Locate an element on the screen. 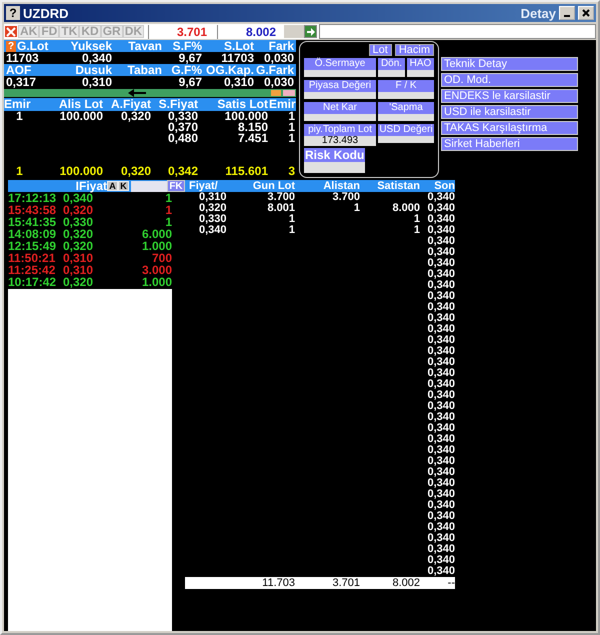 This screenshot has height=635, width=600. table-cell: 8.000 is located at coordinates (406, 208).